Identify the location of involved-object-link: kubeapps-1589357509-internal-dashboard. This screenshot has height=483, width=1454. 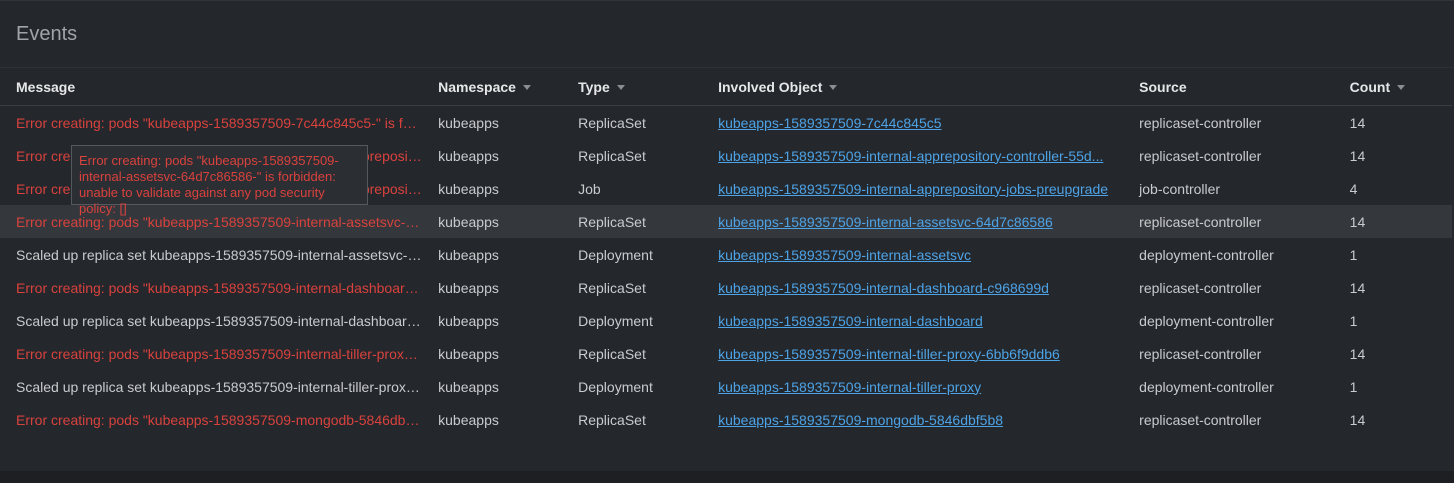
(850, 321).